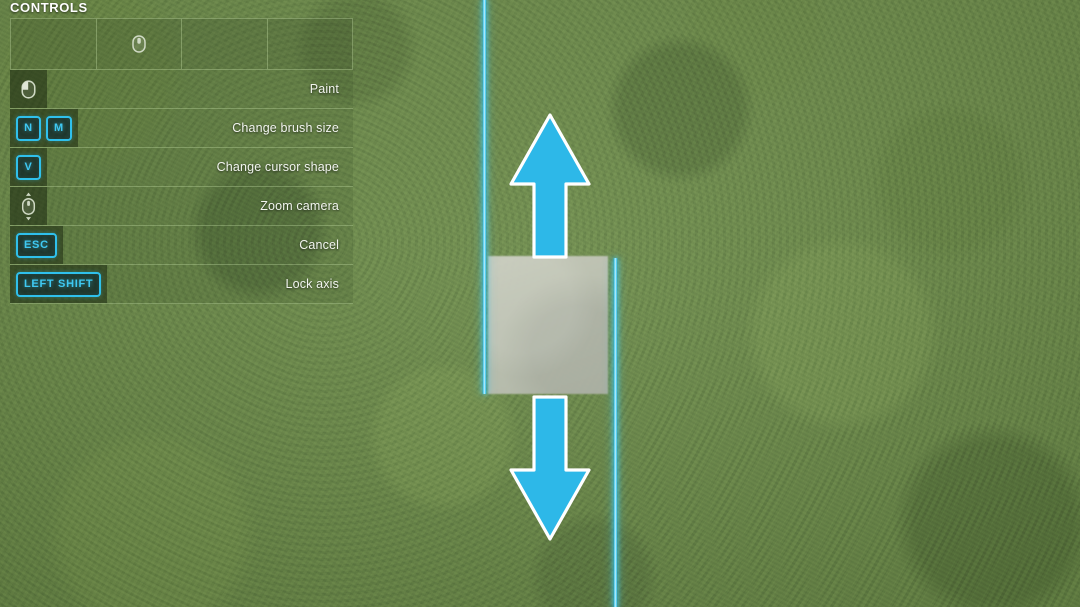 The image size is (1080, 607). Describe the element at coordinates (44, 128) in the screenshot. I see `control-row-keys: N M` at that location.